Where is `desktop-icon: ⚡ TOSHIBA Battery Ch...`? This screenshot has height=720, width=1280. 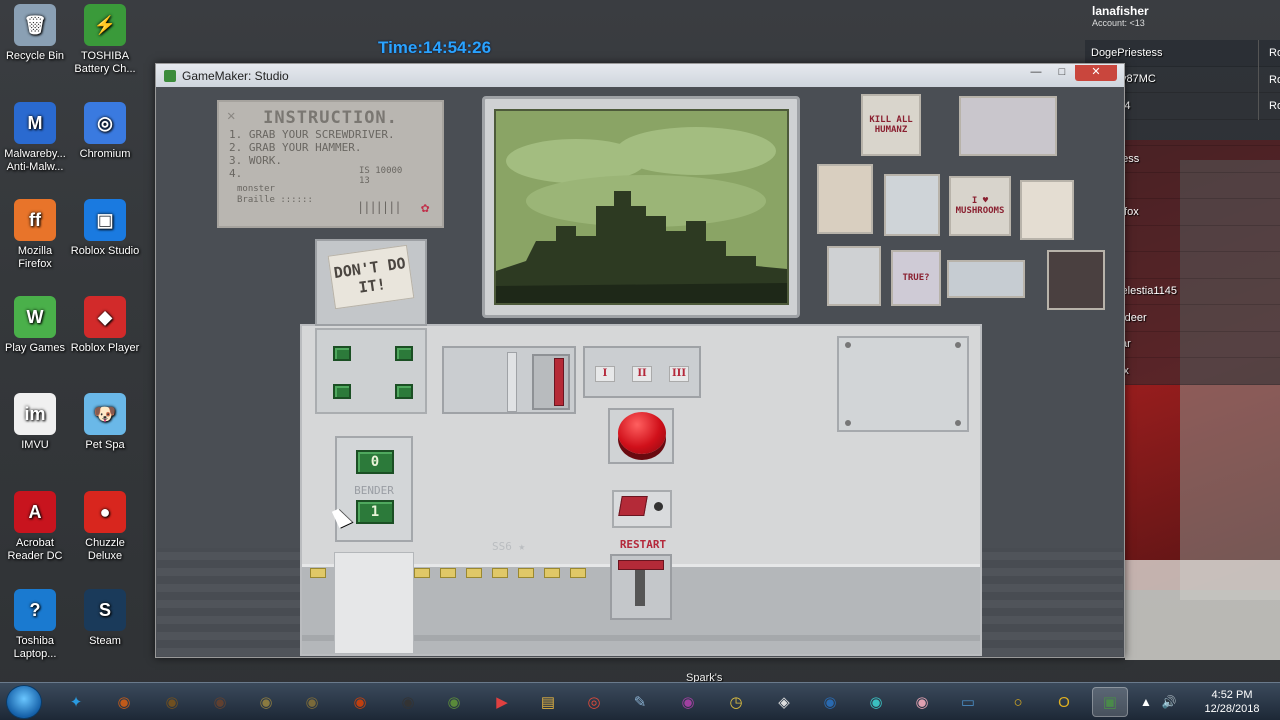 desktop-icon: ⚡ TOSHIBA Battery Ch... is located at coordinates (105, 40).